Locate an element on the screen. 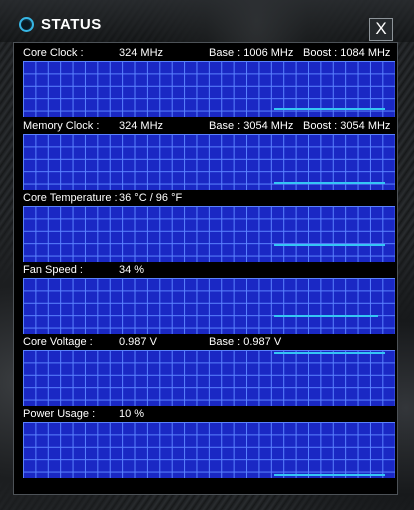 This screenshot has width=414, height=510. graph-header: Fan Speed : 34 % is located at coordinates (209, 270).